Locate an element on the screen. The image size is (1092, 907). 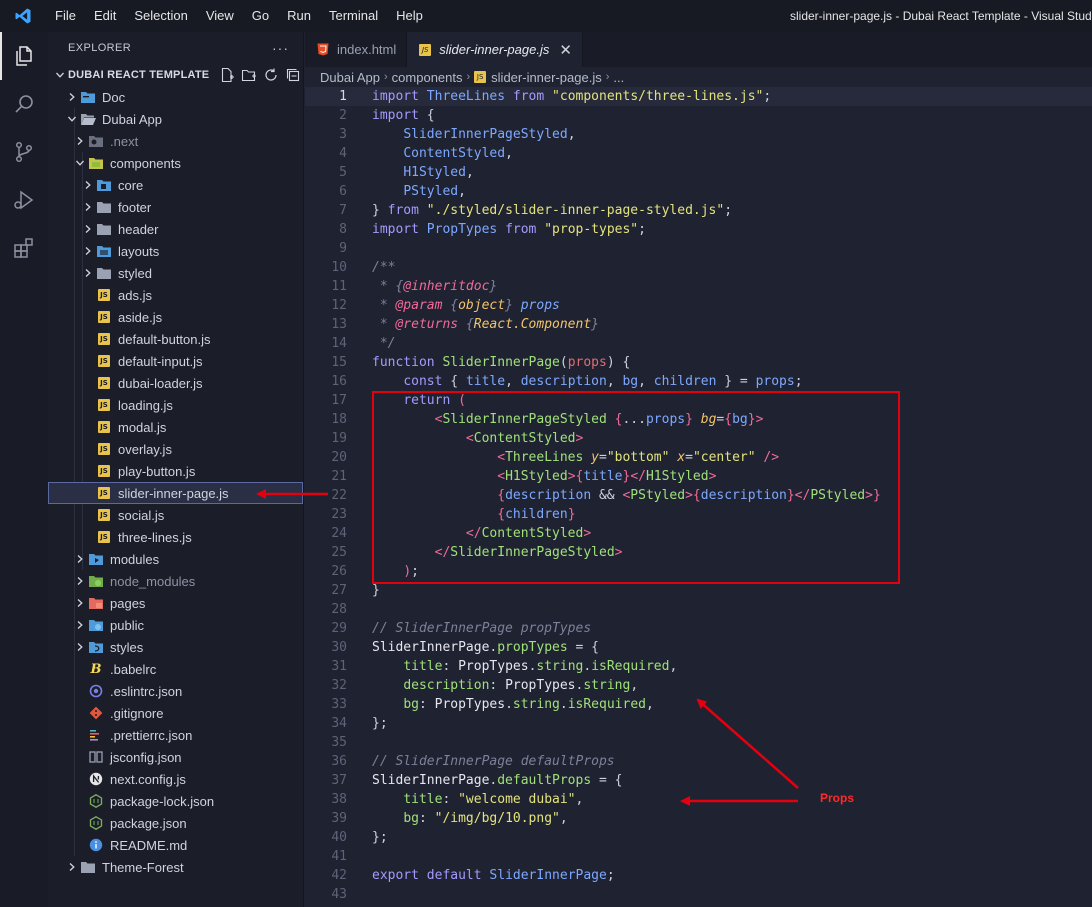
tree-file-three-lines: JS three-lines.js is located at coordinates (175, 537).